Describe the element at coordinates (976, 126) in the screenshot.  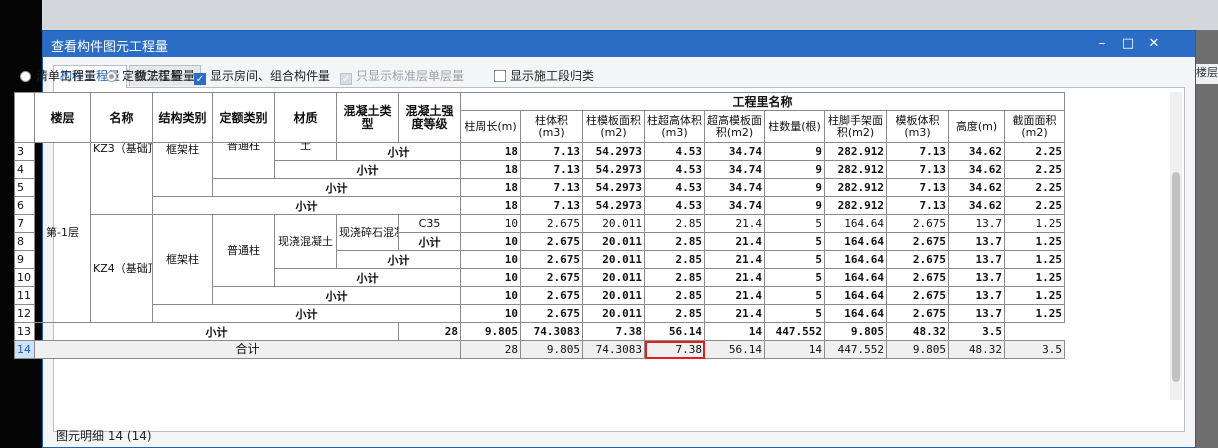
I see `header-col-height: 高度(m)` at that location.